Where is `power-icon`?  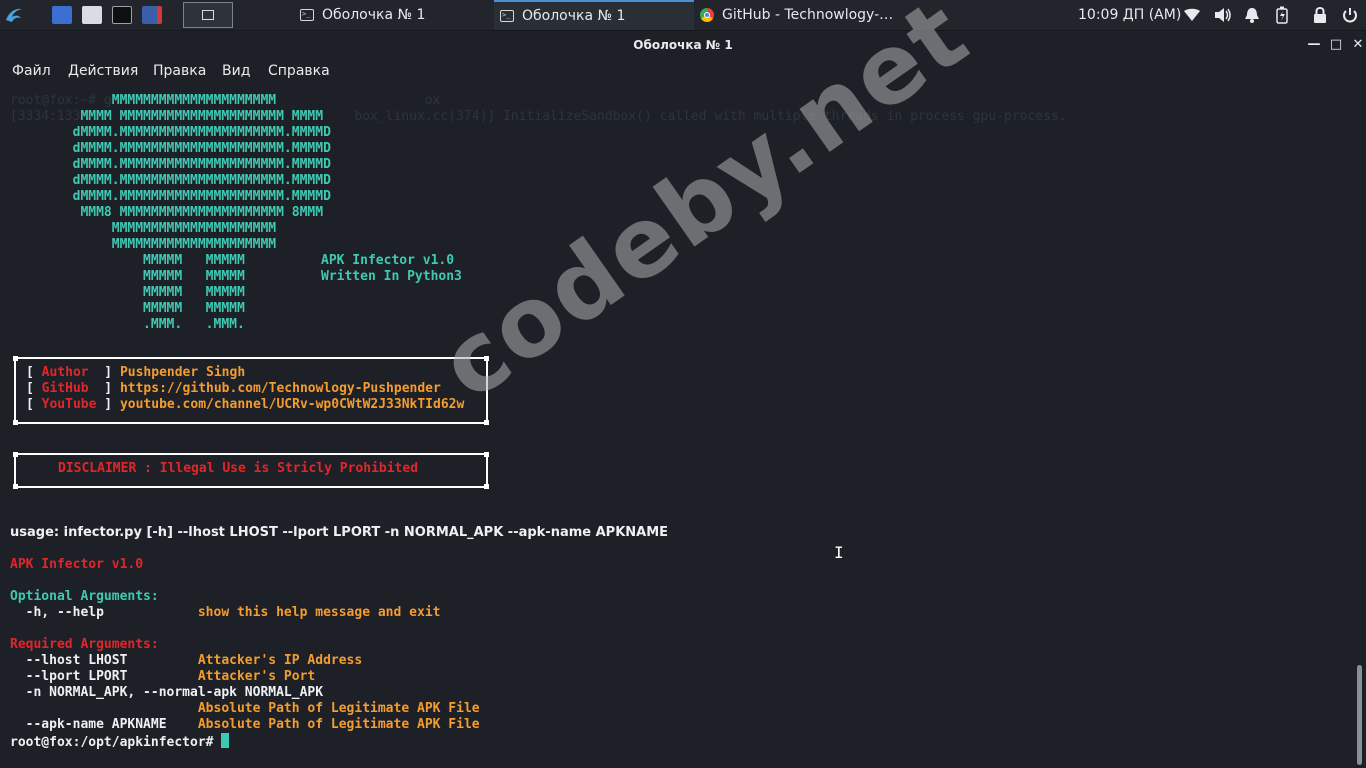 power-icon is located at coordinates (1350, 15).